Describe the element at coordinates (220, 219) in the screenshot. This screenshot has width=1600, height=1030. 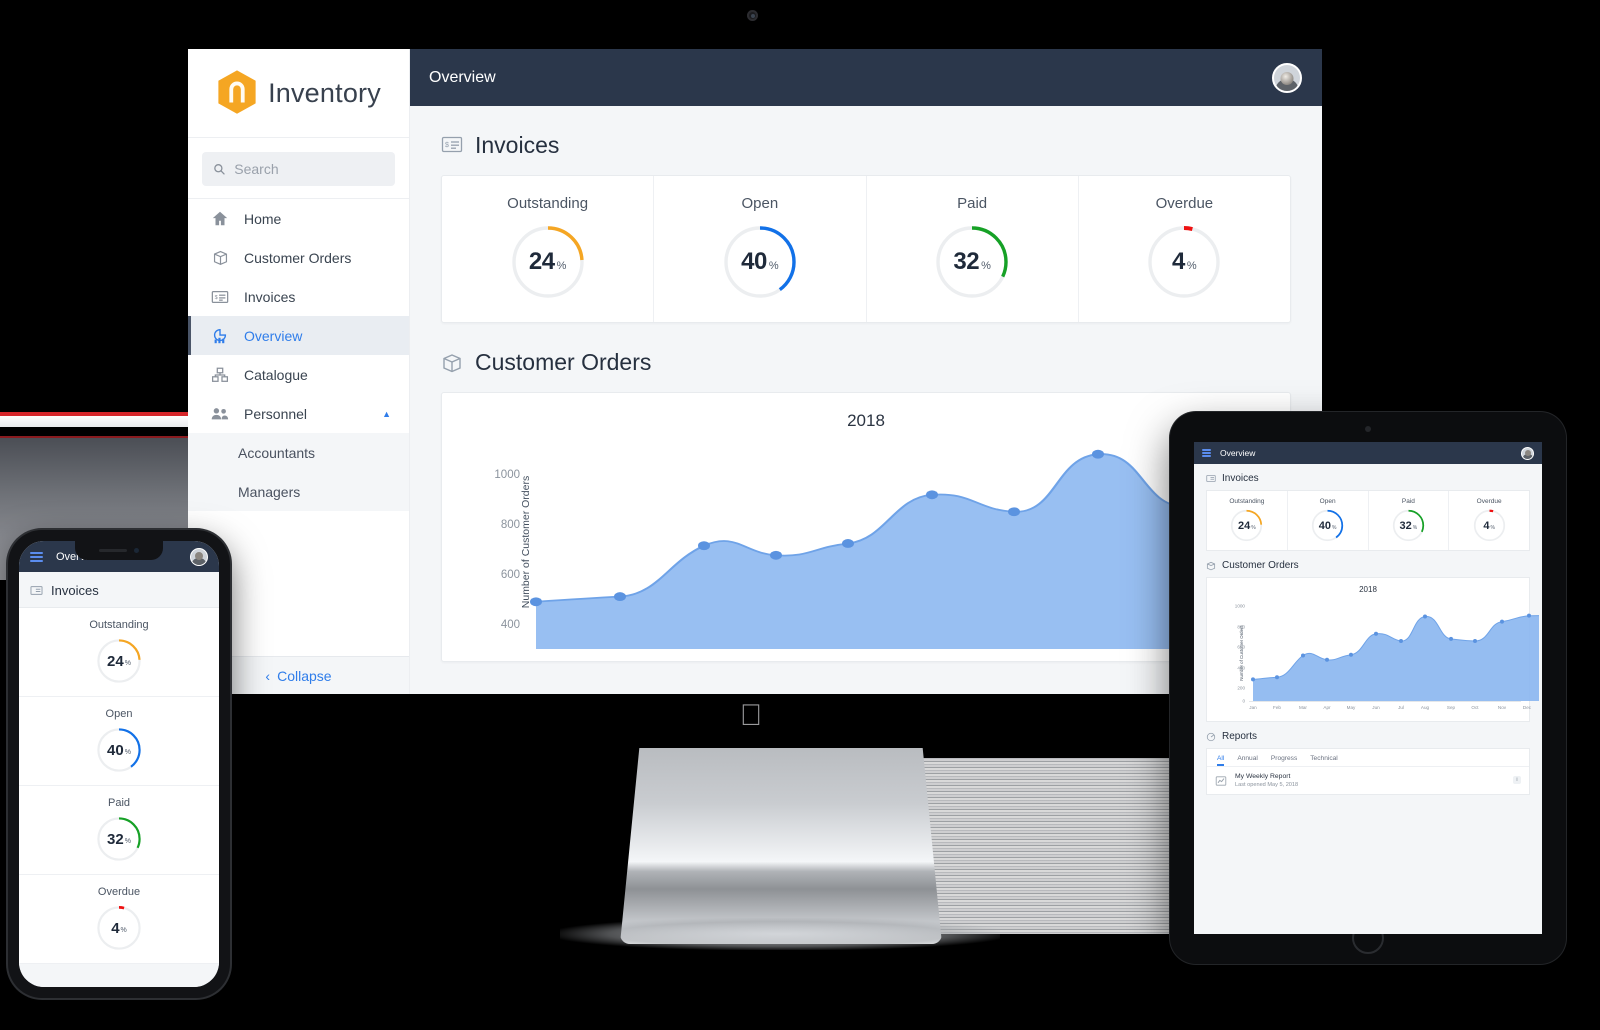
I see `home-icon` at that location.